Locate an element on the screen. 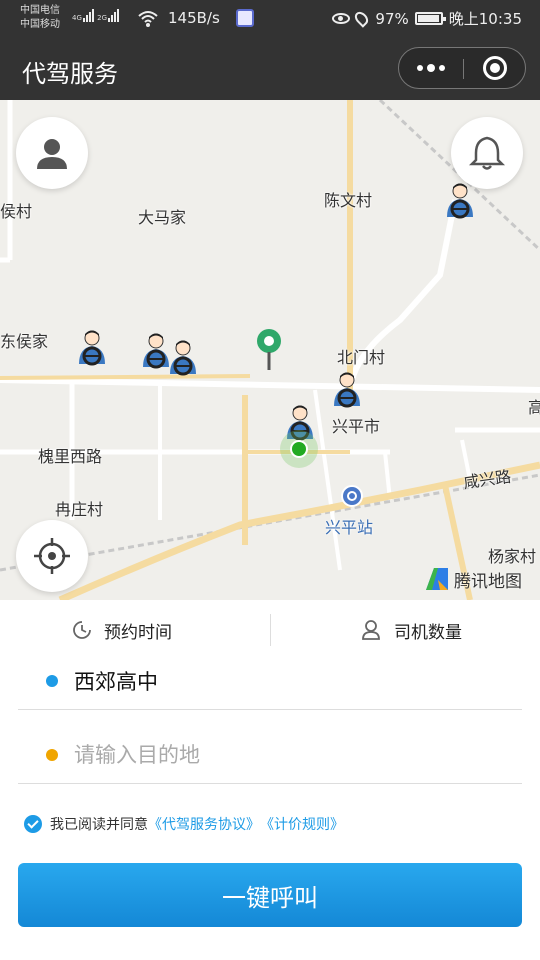 Image resolution: width=540 pixels, height=960 pixels. start-location-field: 西郊高中 is located at coordinates (270, 681).